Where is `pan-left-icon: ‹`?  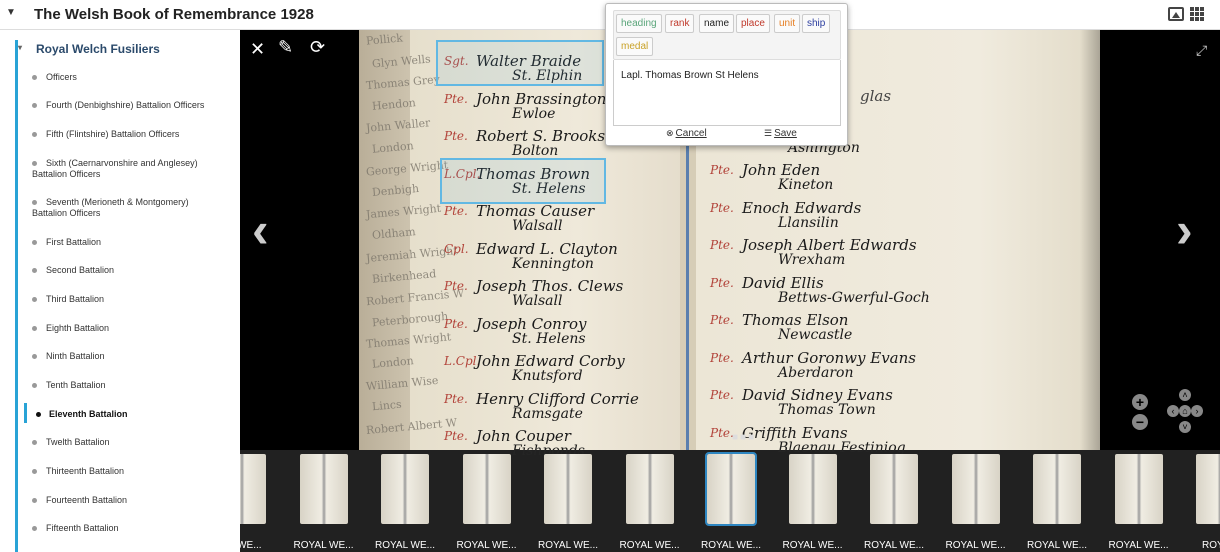
pan-left-icon: ‹ is located at coordinates (1173, 411).